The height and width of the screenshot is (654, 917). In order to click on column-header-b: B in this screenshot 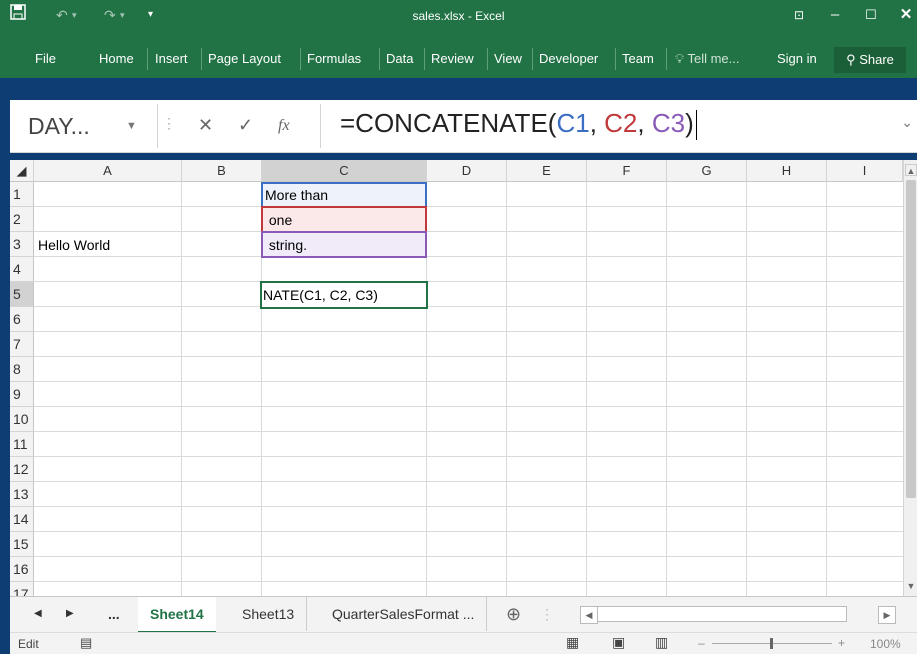, I will do `click(222, 171)`.